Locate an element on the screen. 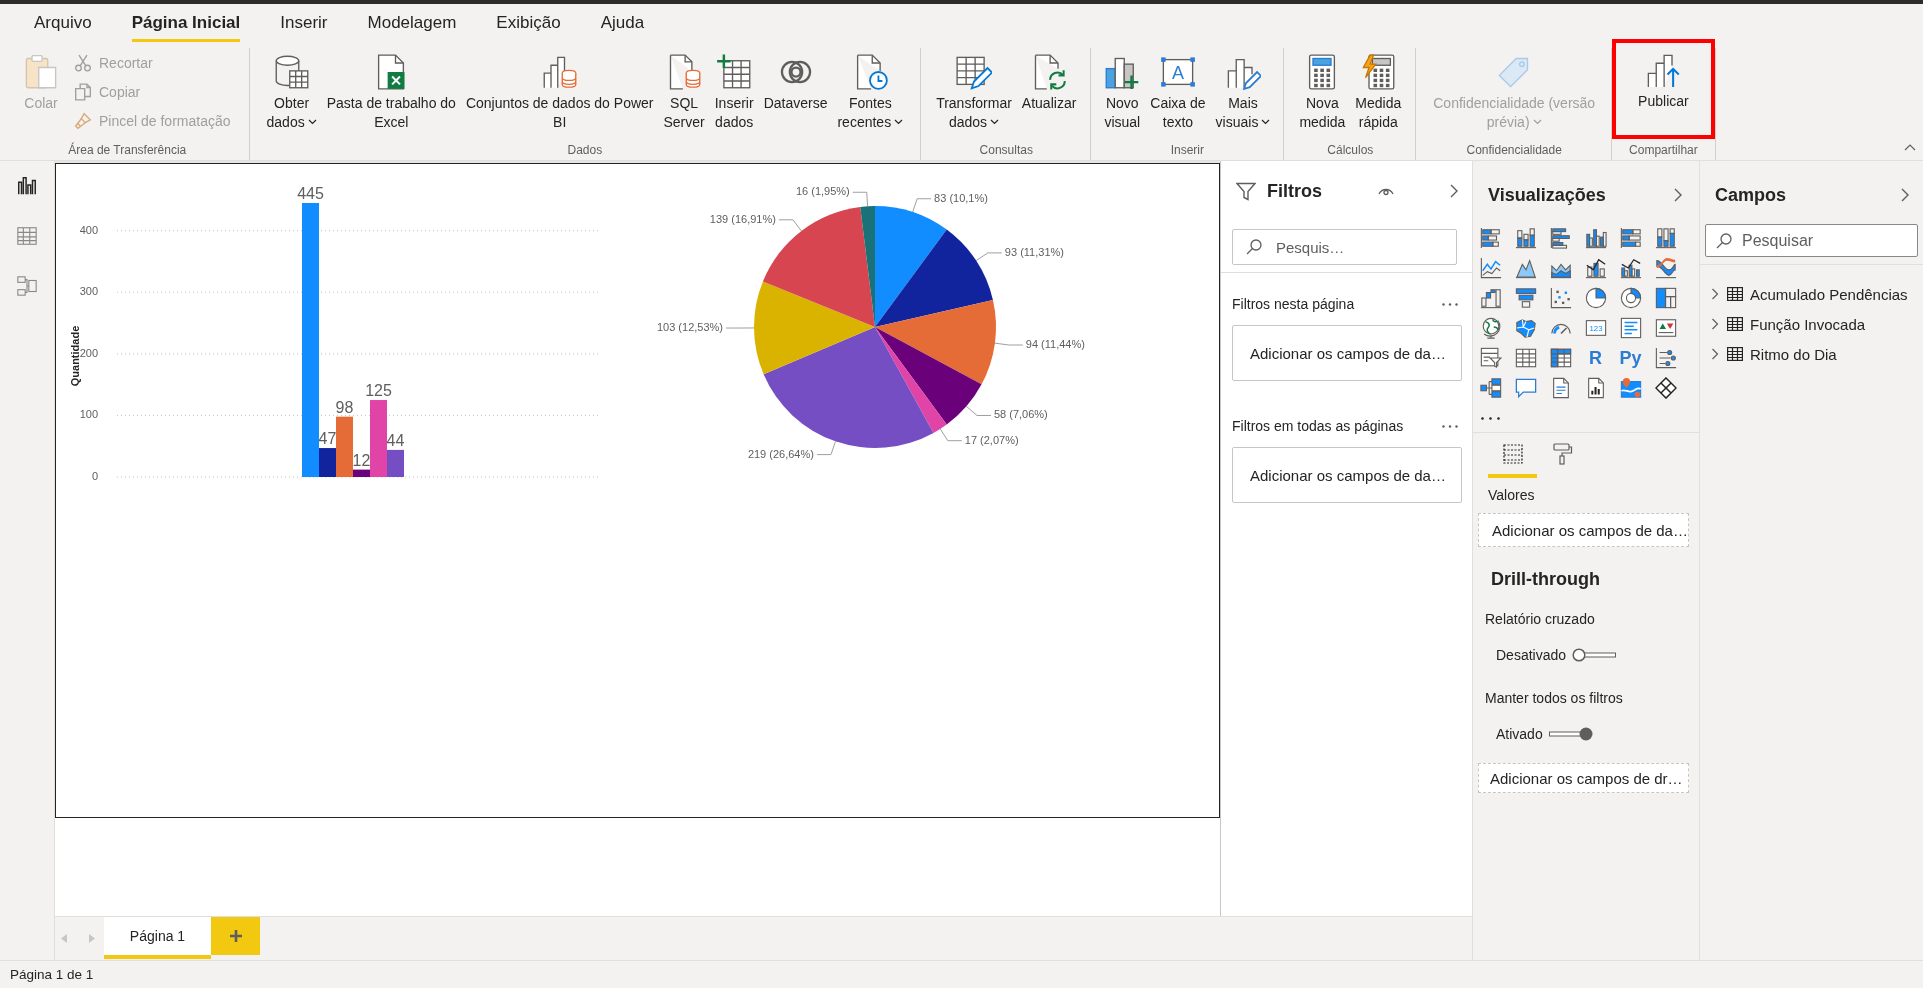 This screenshot has width=1923, height=988. line-column-chart-icon is located at coordinates (1595, 268).